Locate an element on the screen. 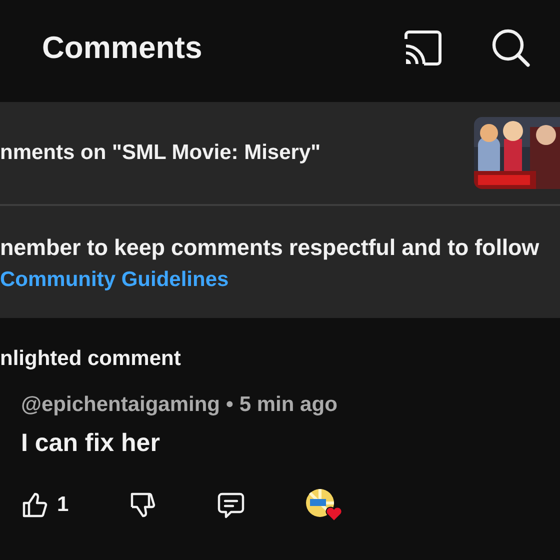 This screenshot has width=560, height=560. like-count: 1 is located at coordinates (63, 505).